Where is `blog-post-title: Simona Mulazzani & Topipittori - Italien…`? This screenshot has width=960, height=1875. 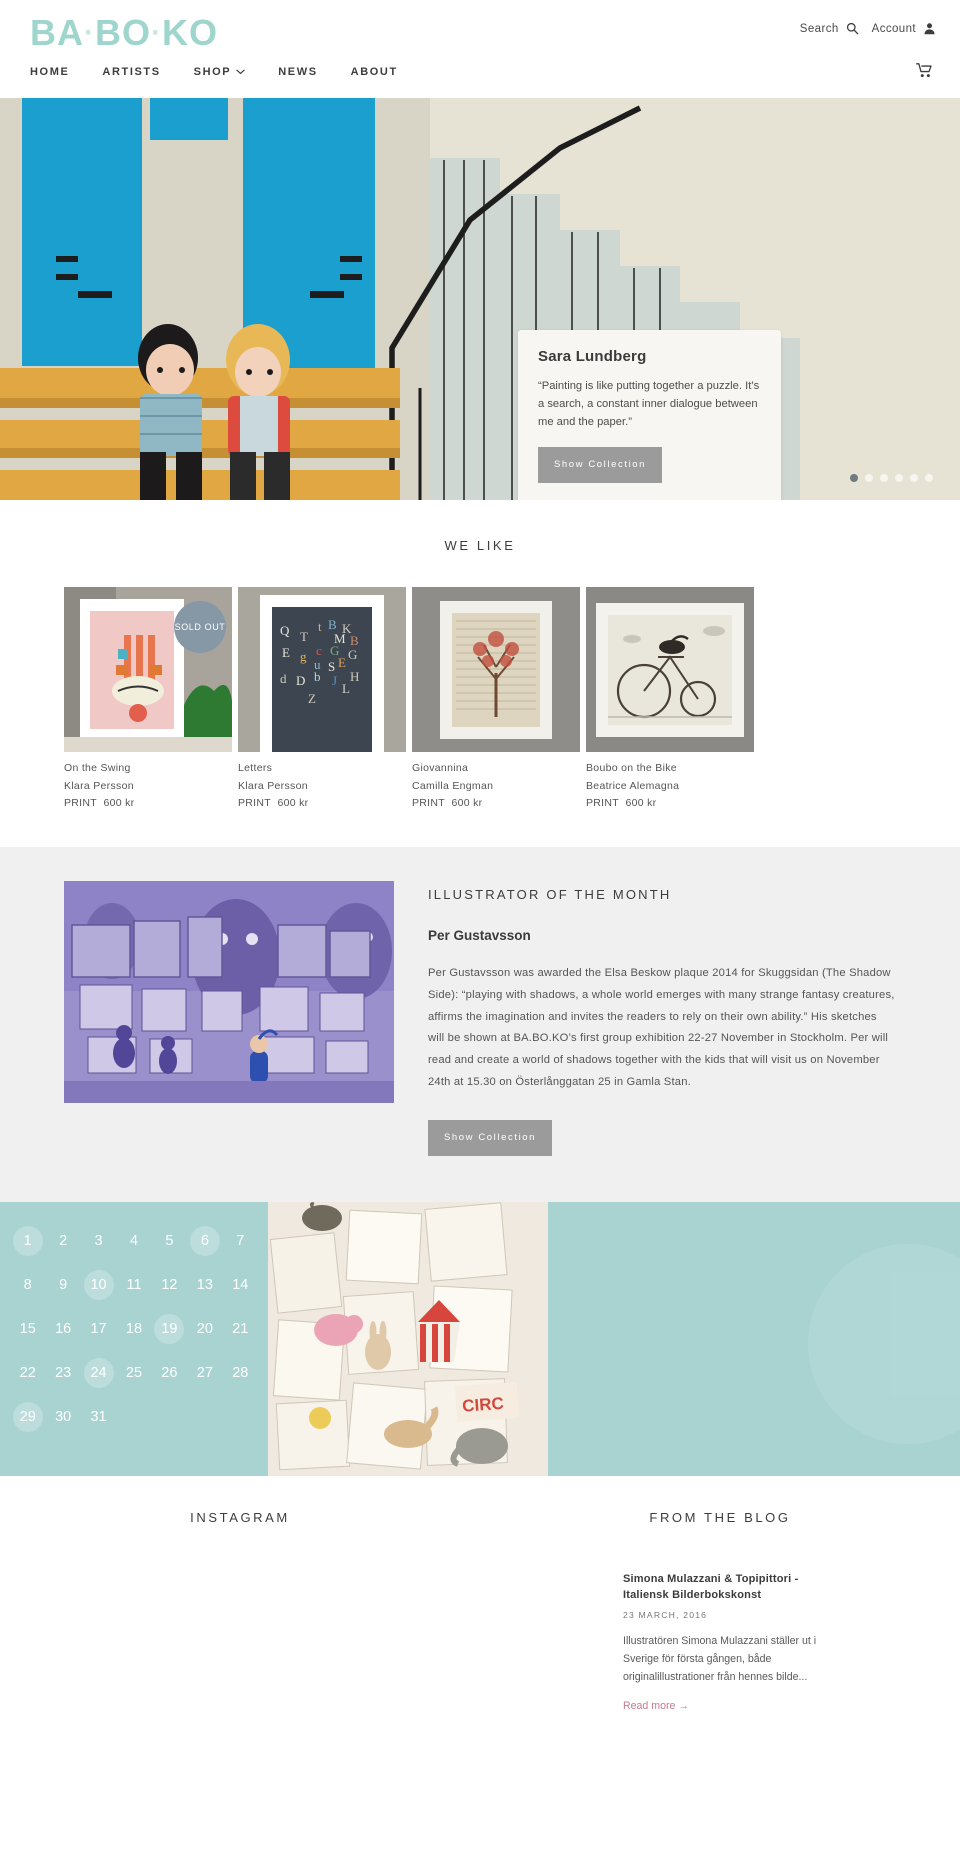
blog-post-title: Simona Mulazzani & Topipittori - Italien… is located at coordinates (729, 1587).